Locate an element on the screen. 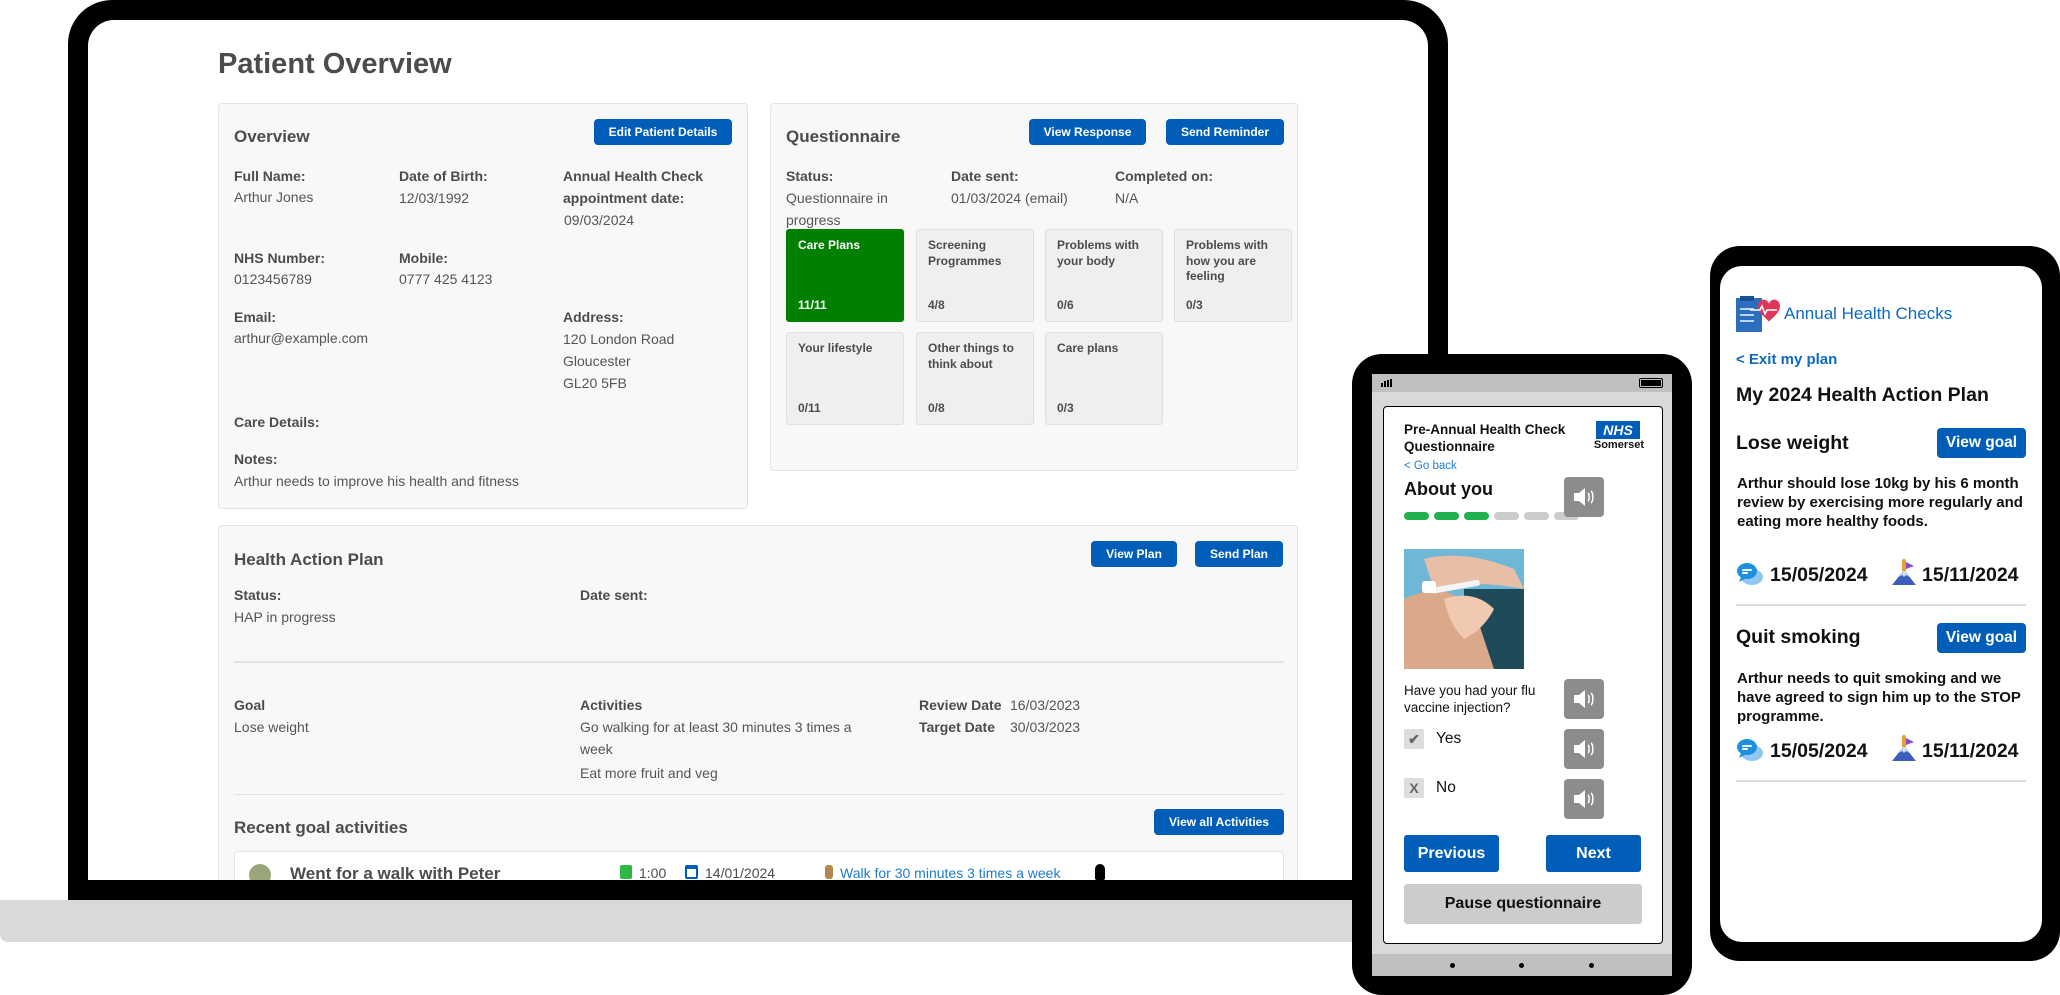 Image resolution: width=2060 pixels, height=995 pixels. view-response-button: View Response is located at coordinates (1087, 132).